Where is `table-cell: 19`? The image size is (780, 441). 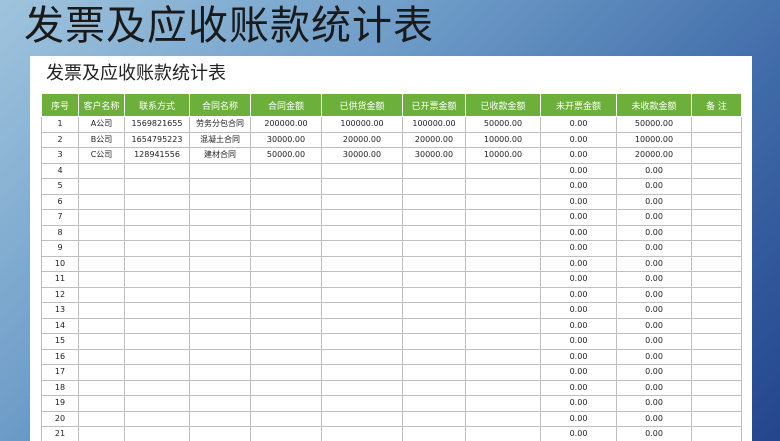 table-cell: 19 is located at coordinates (60, 403).